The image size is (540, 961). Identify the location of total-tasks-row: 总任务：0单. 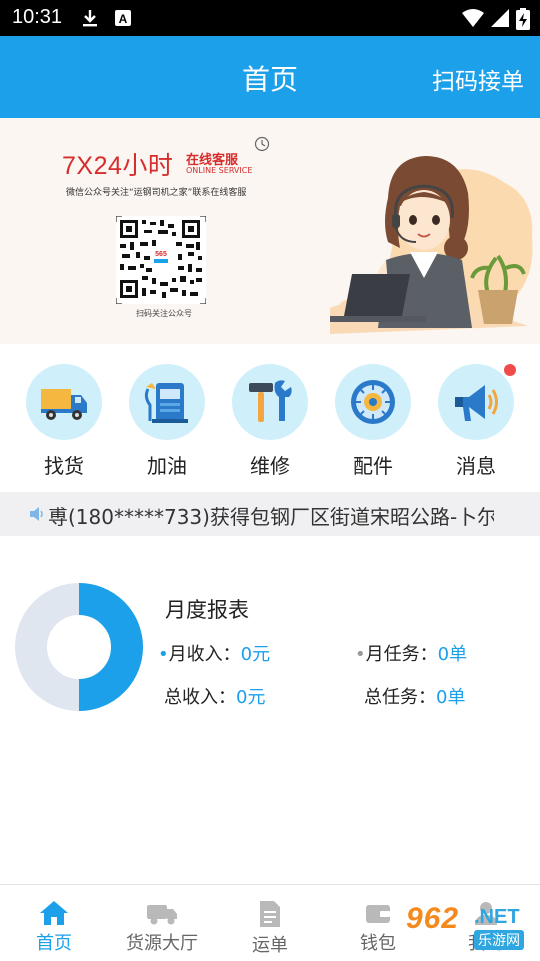
(414, 696).